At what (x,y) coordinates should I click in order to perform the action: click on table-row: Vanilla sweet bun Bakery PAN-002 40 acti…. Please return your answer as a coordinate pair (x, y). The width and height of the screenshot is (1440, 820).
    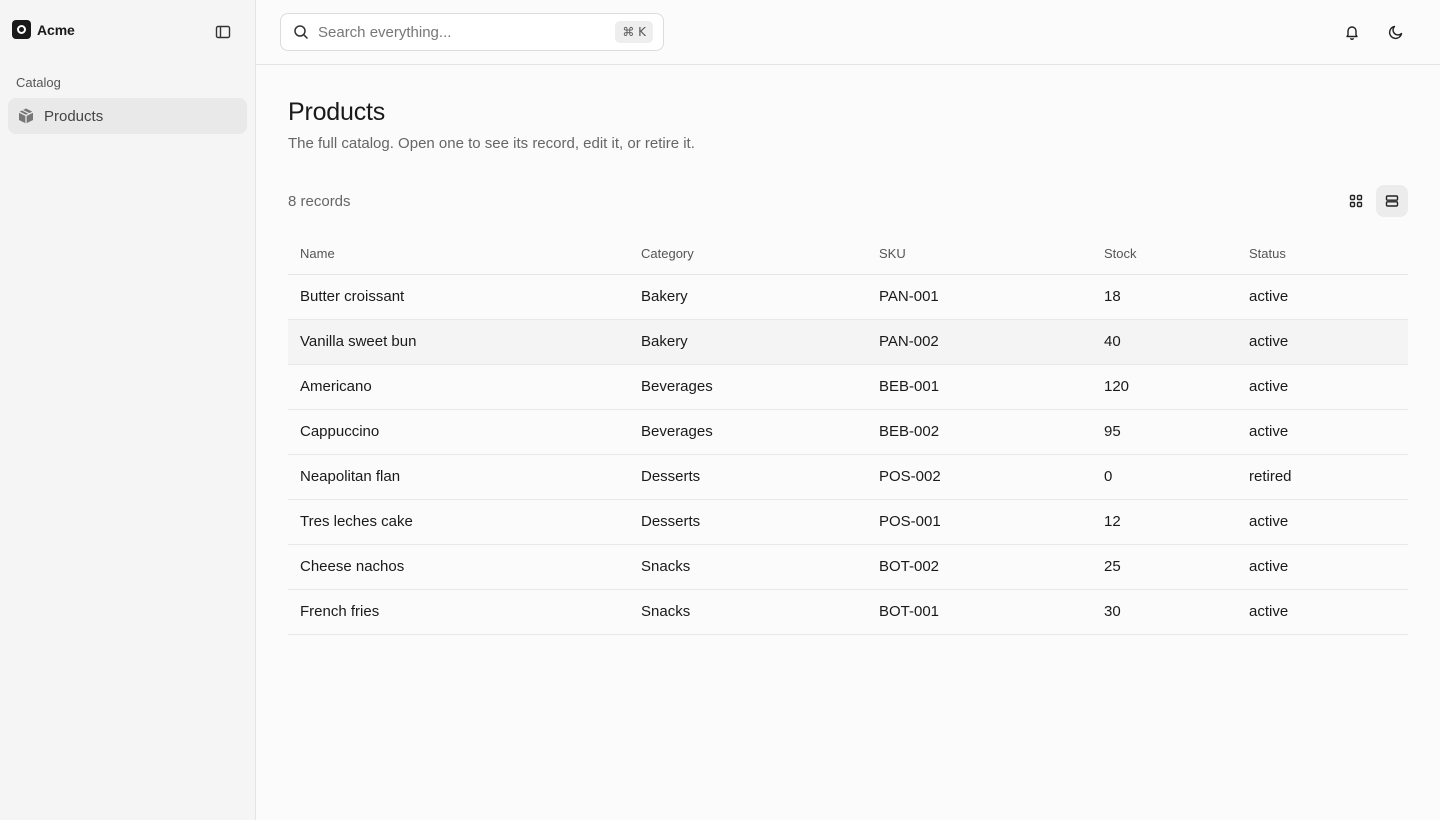
    Looking at the image, I should click on (848, 342).